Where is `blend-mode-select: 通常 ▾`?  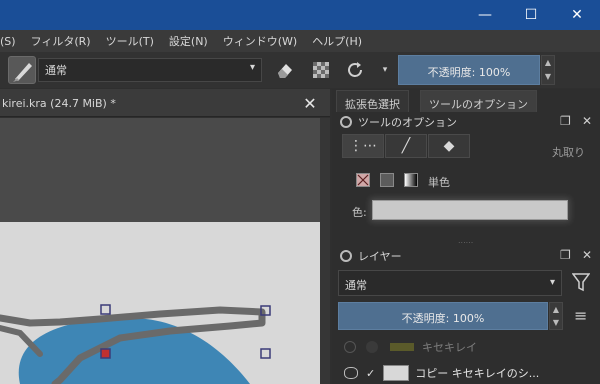
blend-mode-select: 通常 ▾ is located at coordinates (150, 70).